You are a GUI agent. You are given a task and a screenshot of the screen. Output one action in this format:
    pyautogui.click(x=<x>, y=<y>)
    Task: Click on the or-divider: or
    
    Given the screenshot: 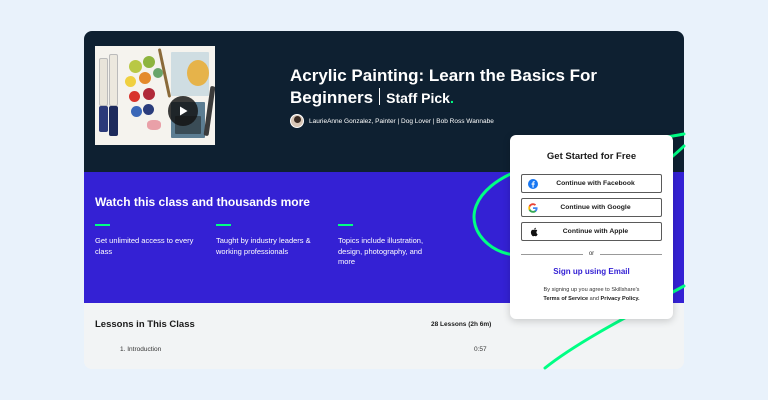 What is the action you would take?
    pyautogui.click(x=591, y=254)
    